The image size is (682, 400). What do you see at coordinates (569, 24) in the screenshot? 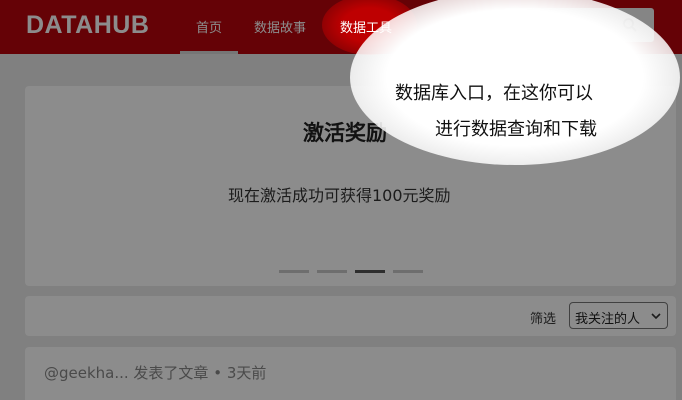
I see `search-input` at bounding box center [569, 24].